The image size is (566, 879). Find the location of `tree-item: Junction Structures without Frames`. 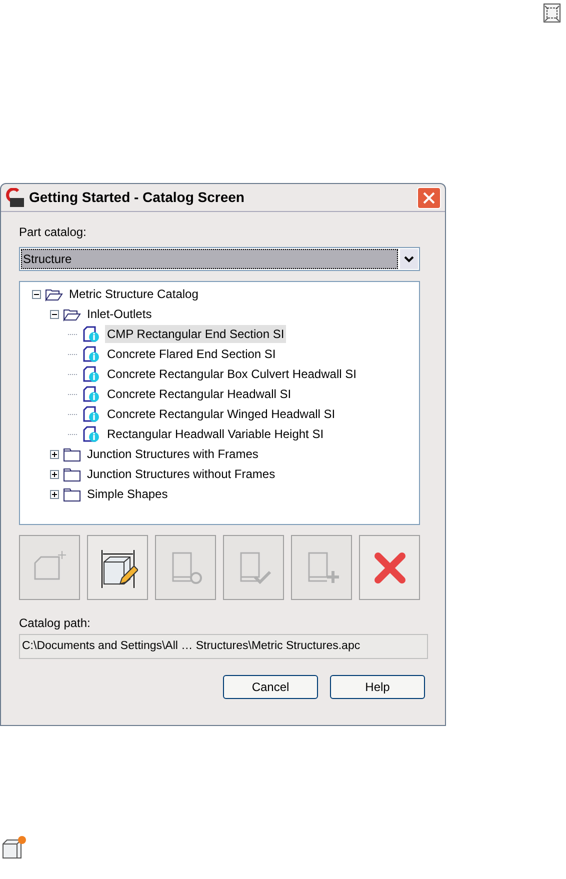

tree-item: Junction Structures without Frames is located at coordinates (181, 474).